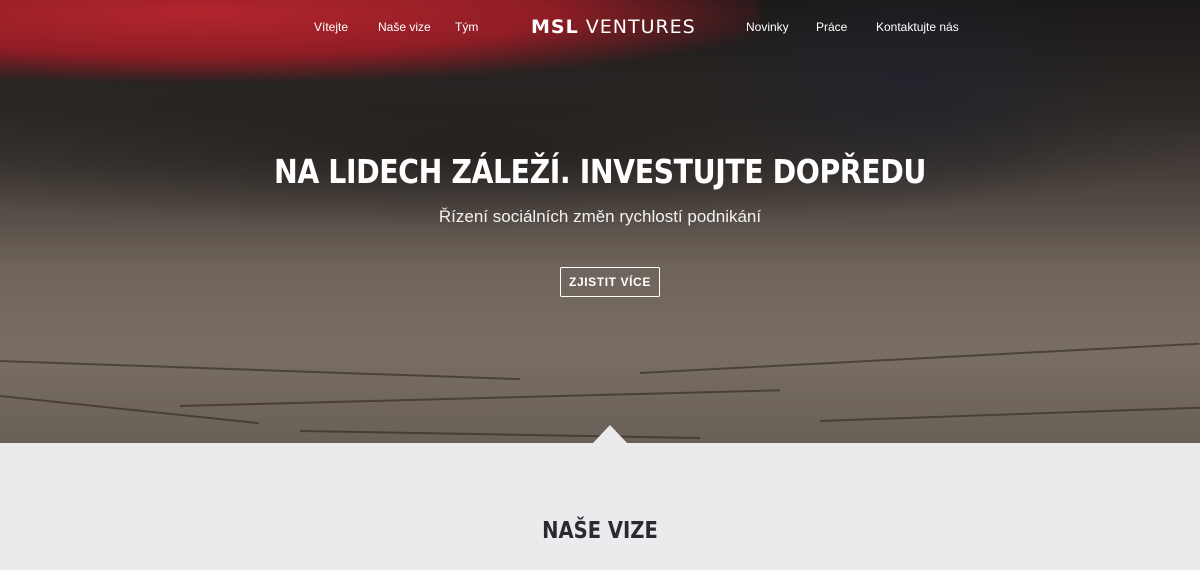 The image size is (1200, 570). What do you see at coordinates (600, 531) in the screenshot?
I see `section-title-nase-vize: NAŠE VIZE` at bounding box center [600, 531].